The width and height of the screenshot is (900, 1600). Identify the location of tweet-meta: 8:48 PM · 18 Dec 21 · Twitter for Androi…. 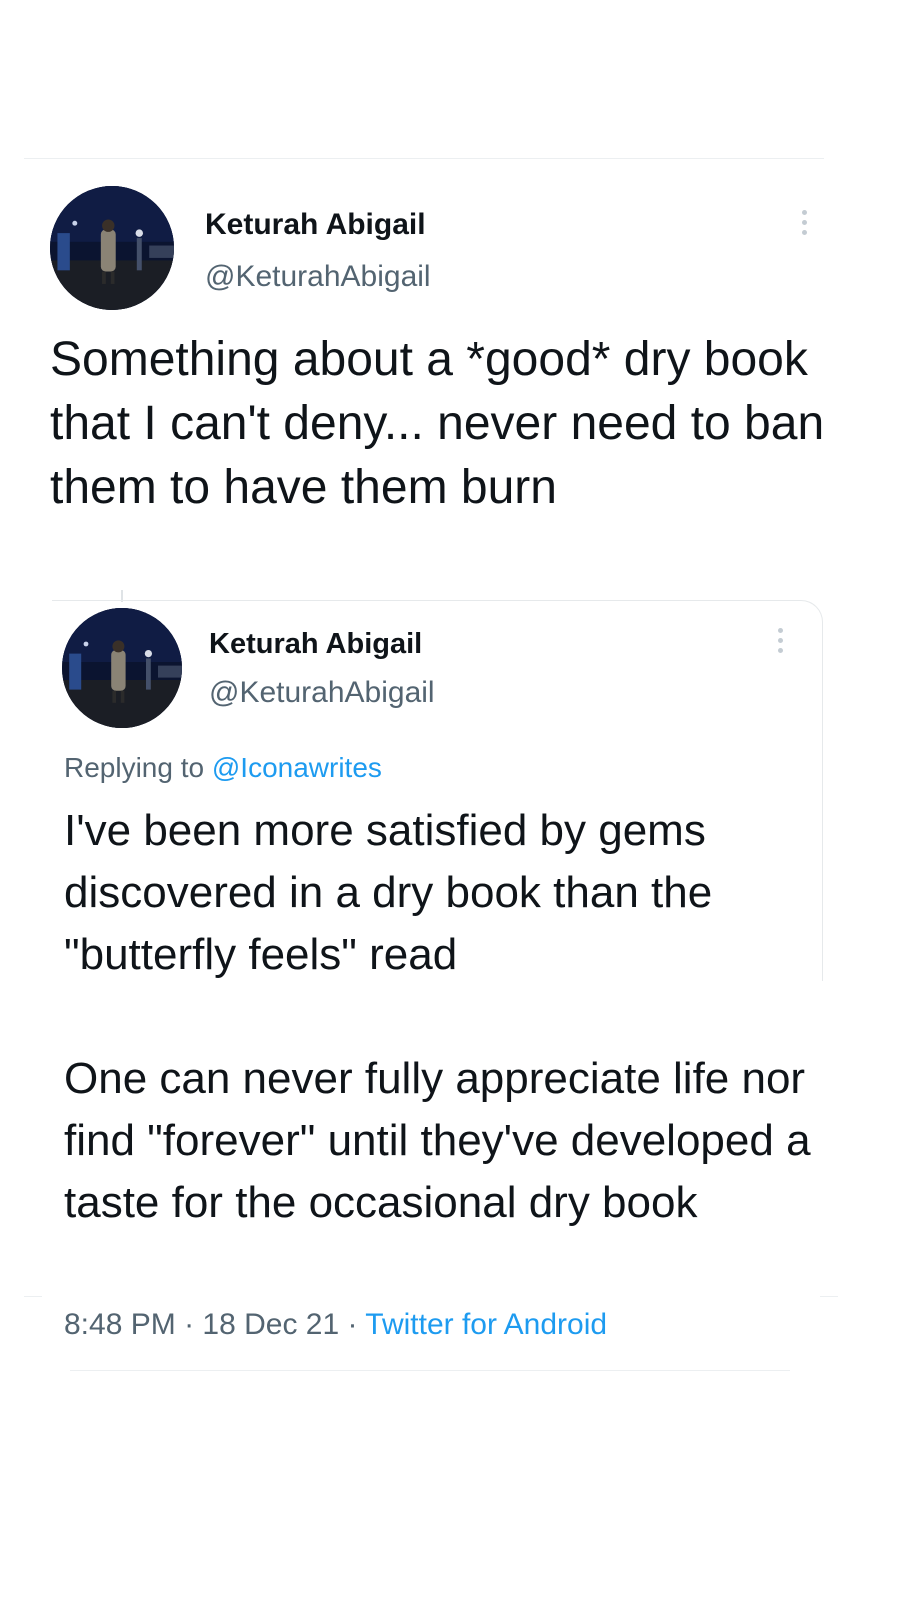
(335, 1325).